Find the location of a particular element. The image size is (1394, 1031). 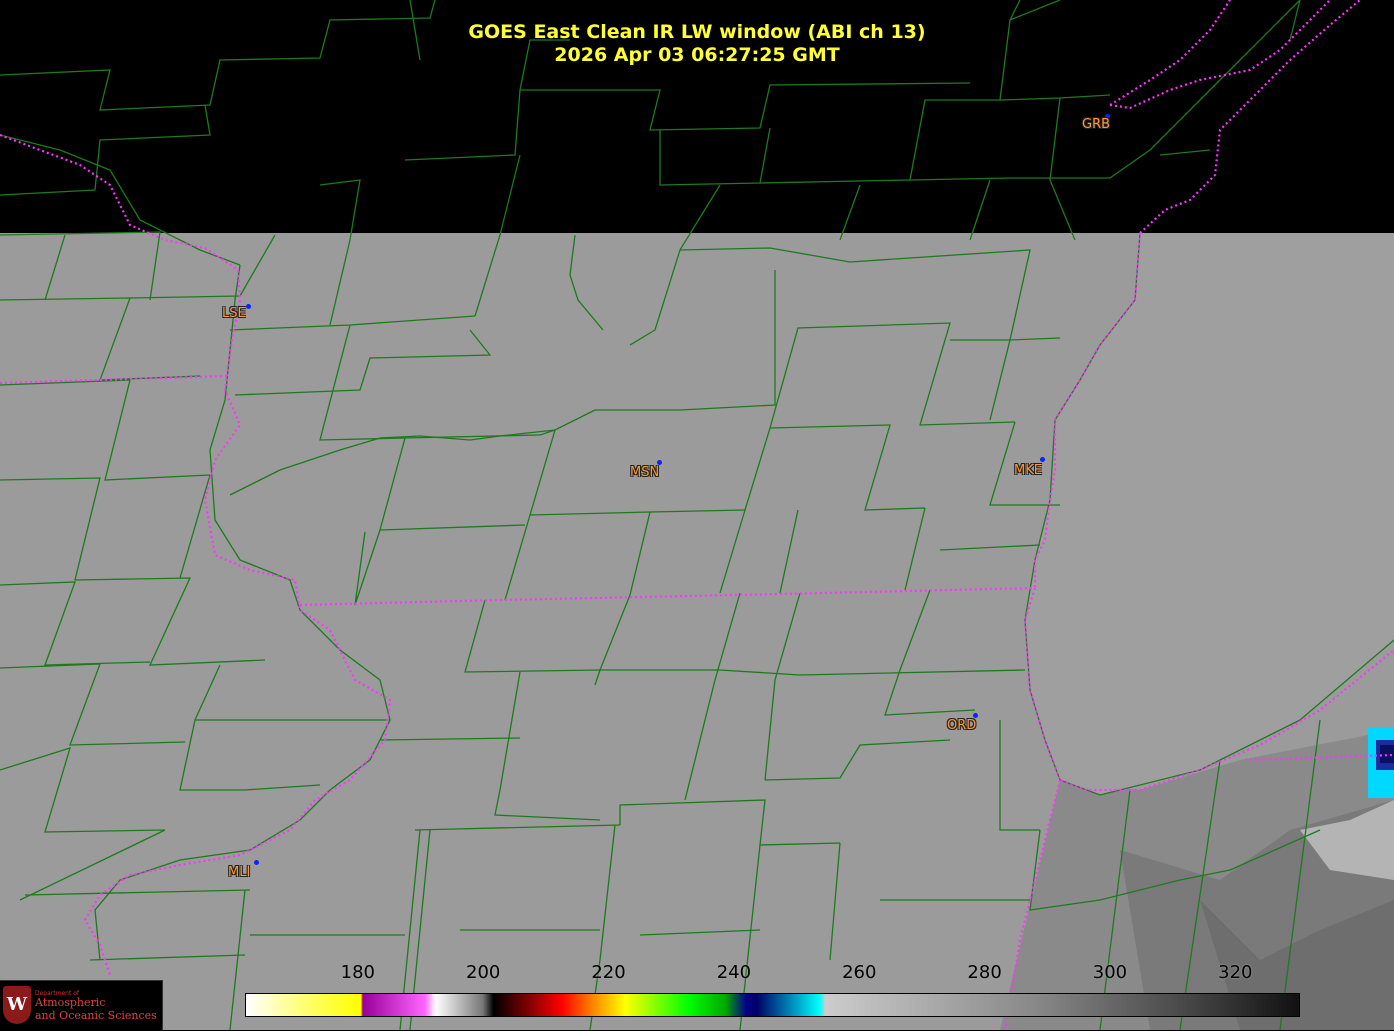

station-dot-mke is located at coordinates (1042, 459).